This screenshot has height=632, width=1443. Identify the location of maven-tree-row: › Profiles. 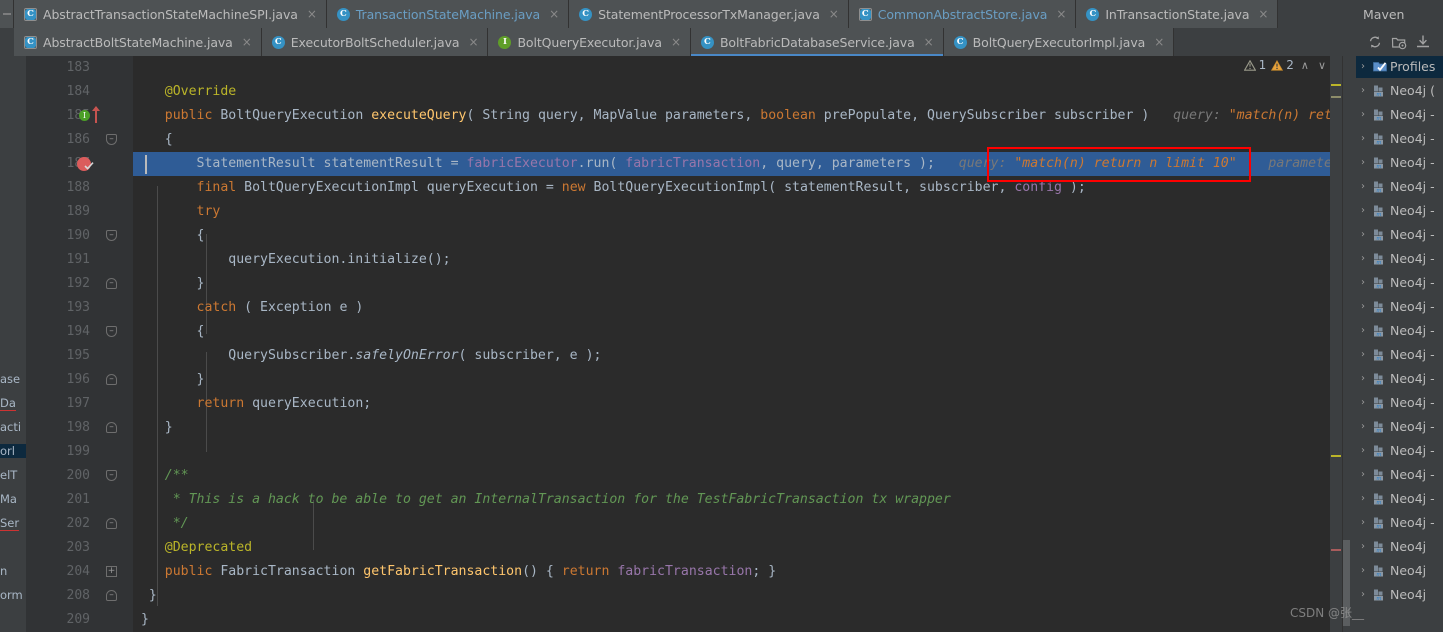
(1399, 67).